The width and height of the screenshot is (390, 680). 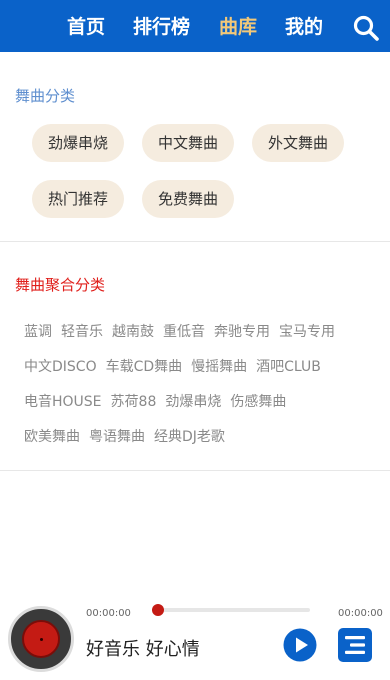 What do you see at coordinates (161, 27) in the screenshot?
I see `tab-charts: 排行榜` at bounding box center [161, 27].